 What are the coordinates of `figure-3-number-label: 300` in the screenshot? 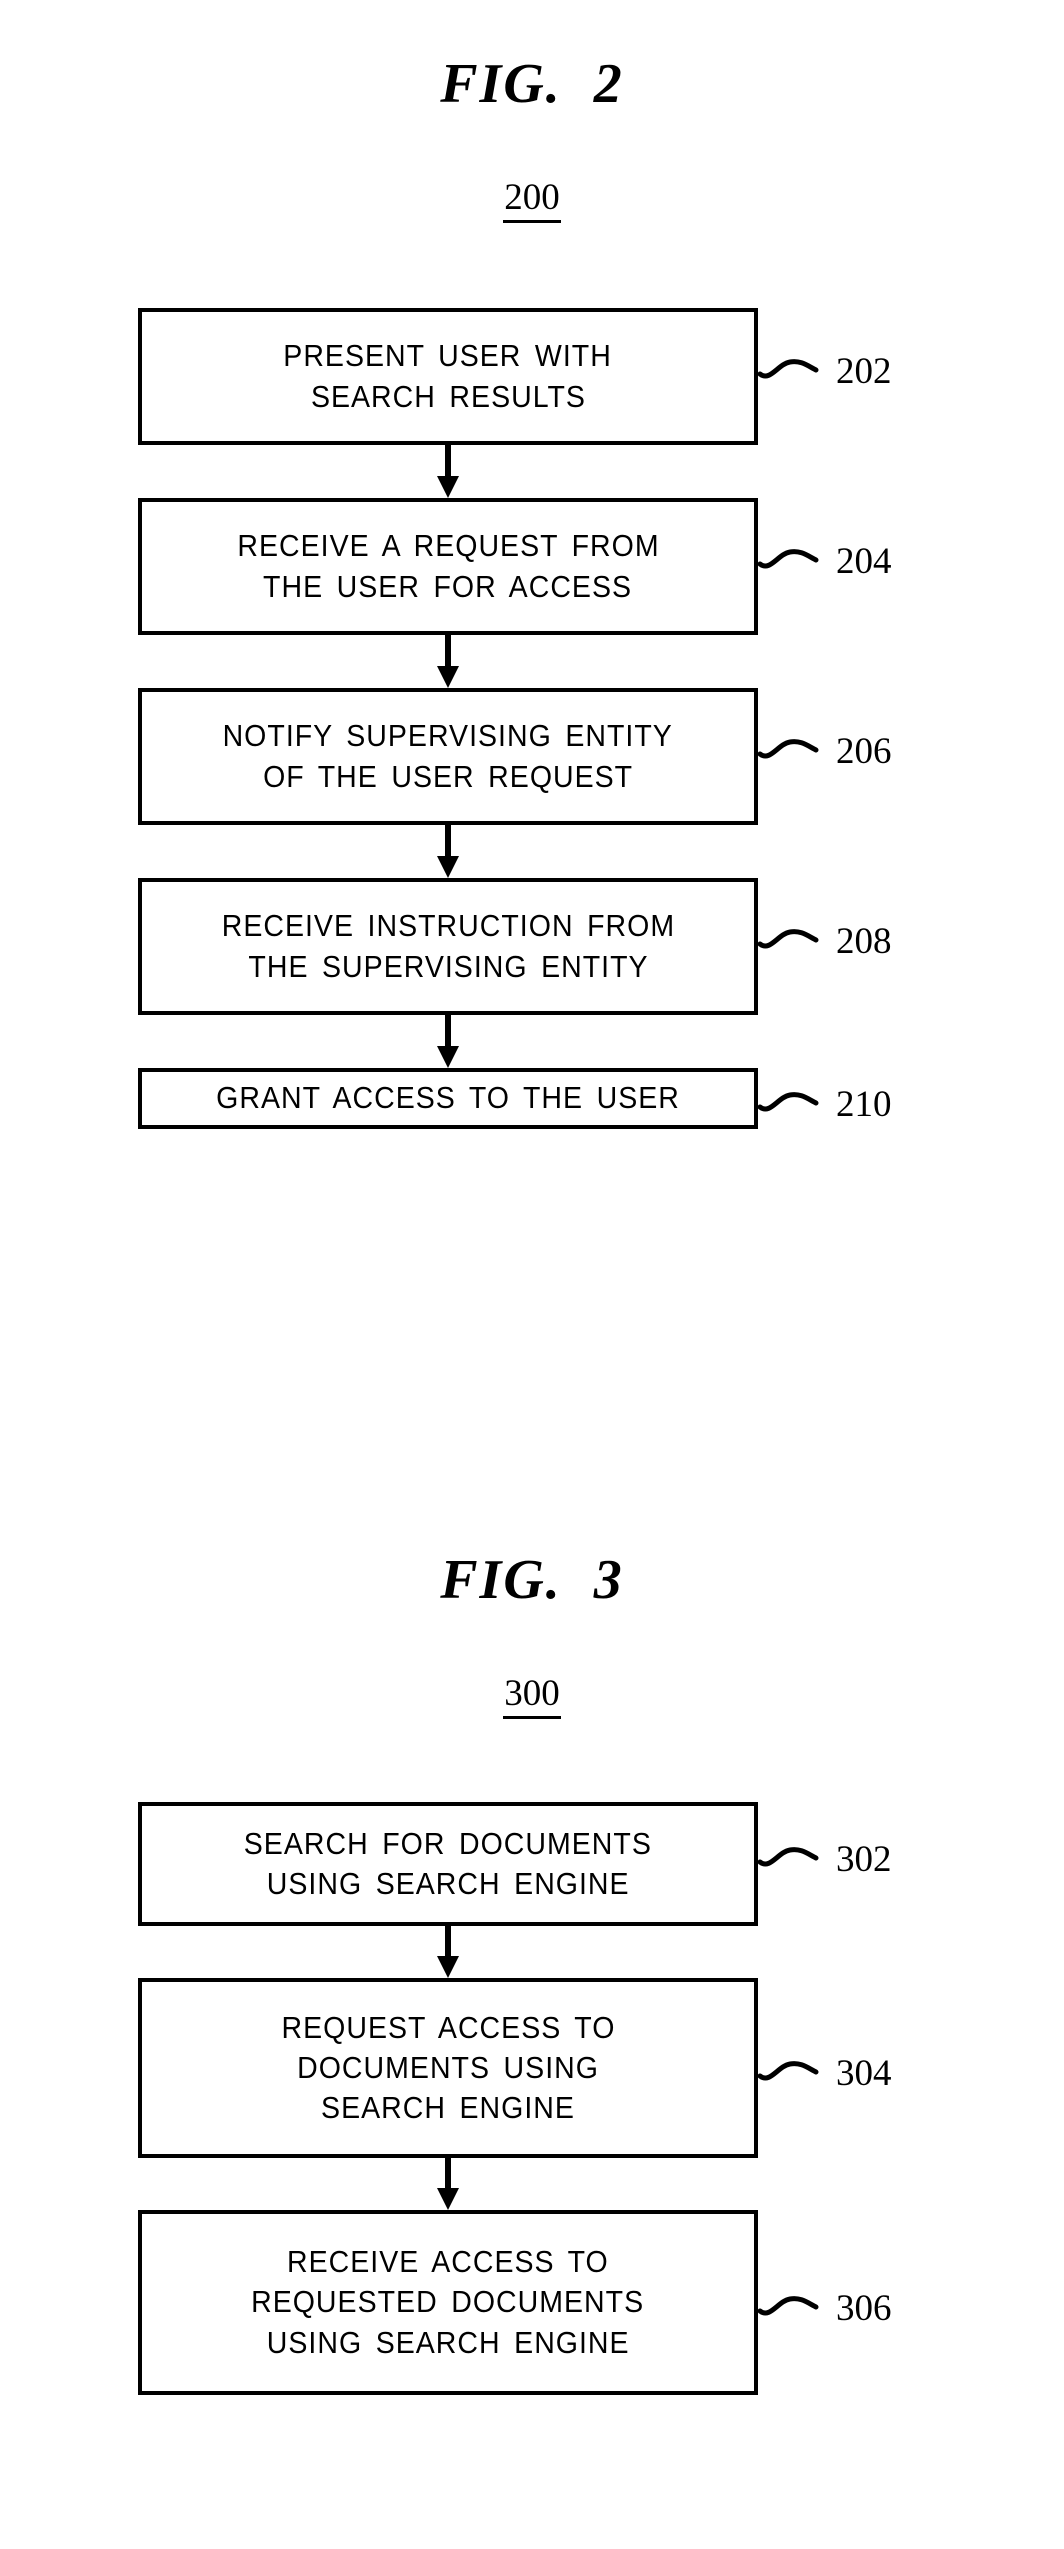 It's located at (532, 1695).